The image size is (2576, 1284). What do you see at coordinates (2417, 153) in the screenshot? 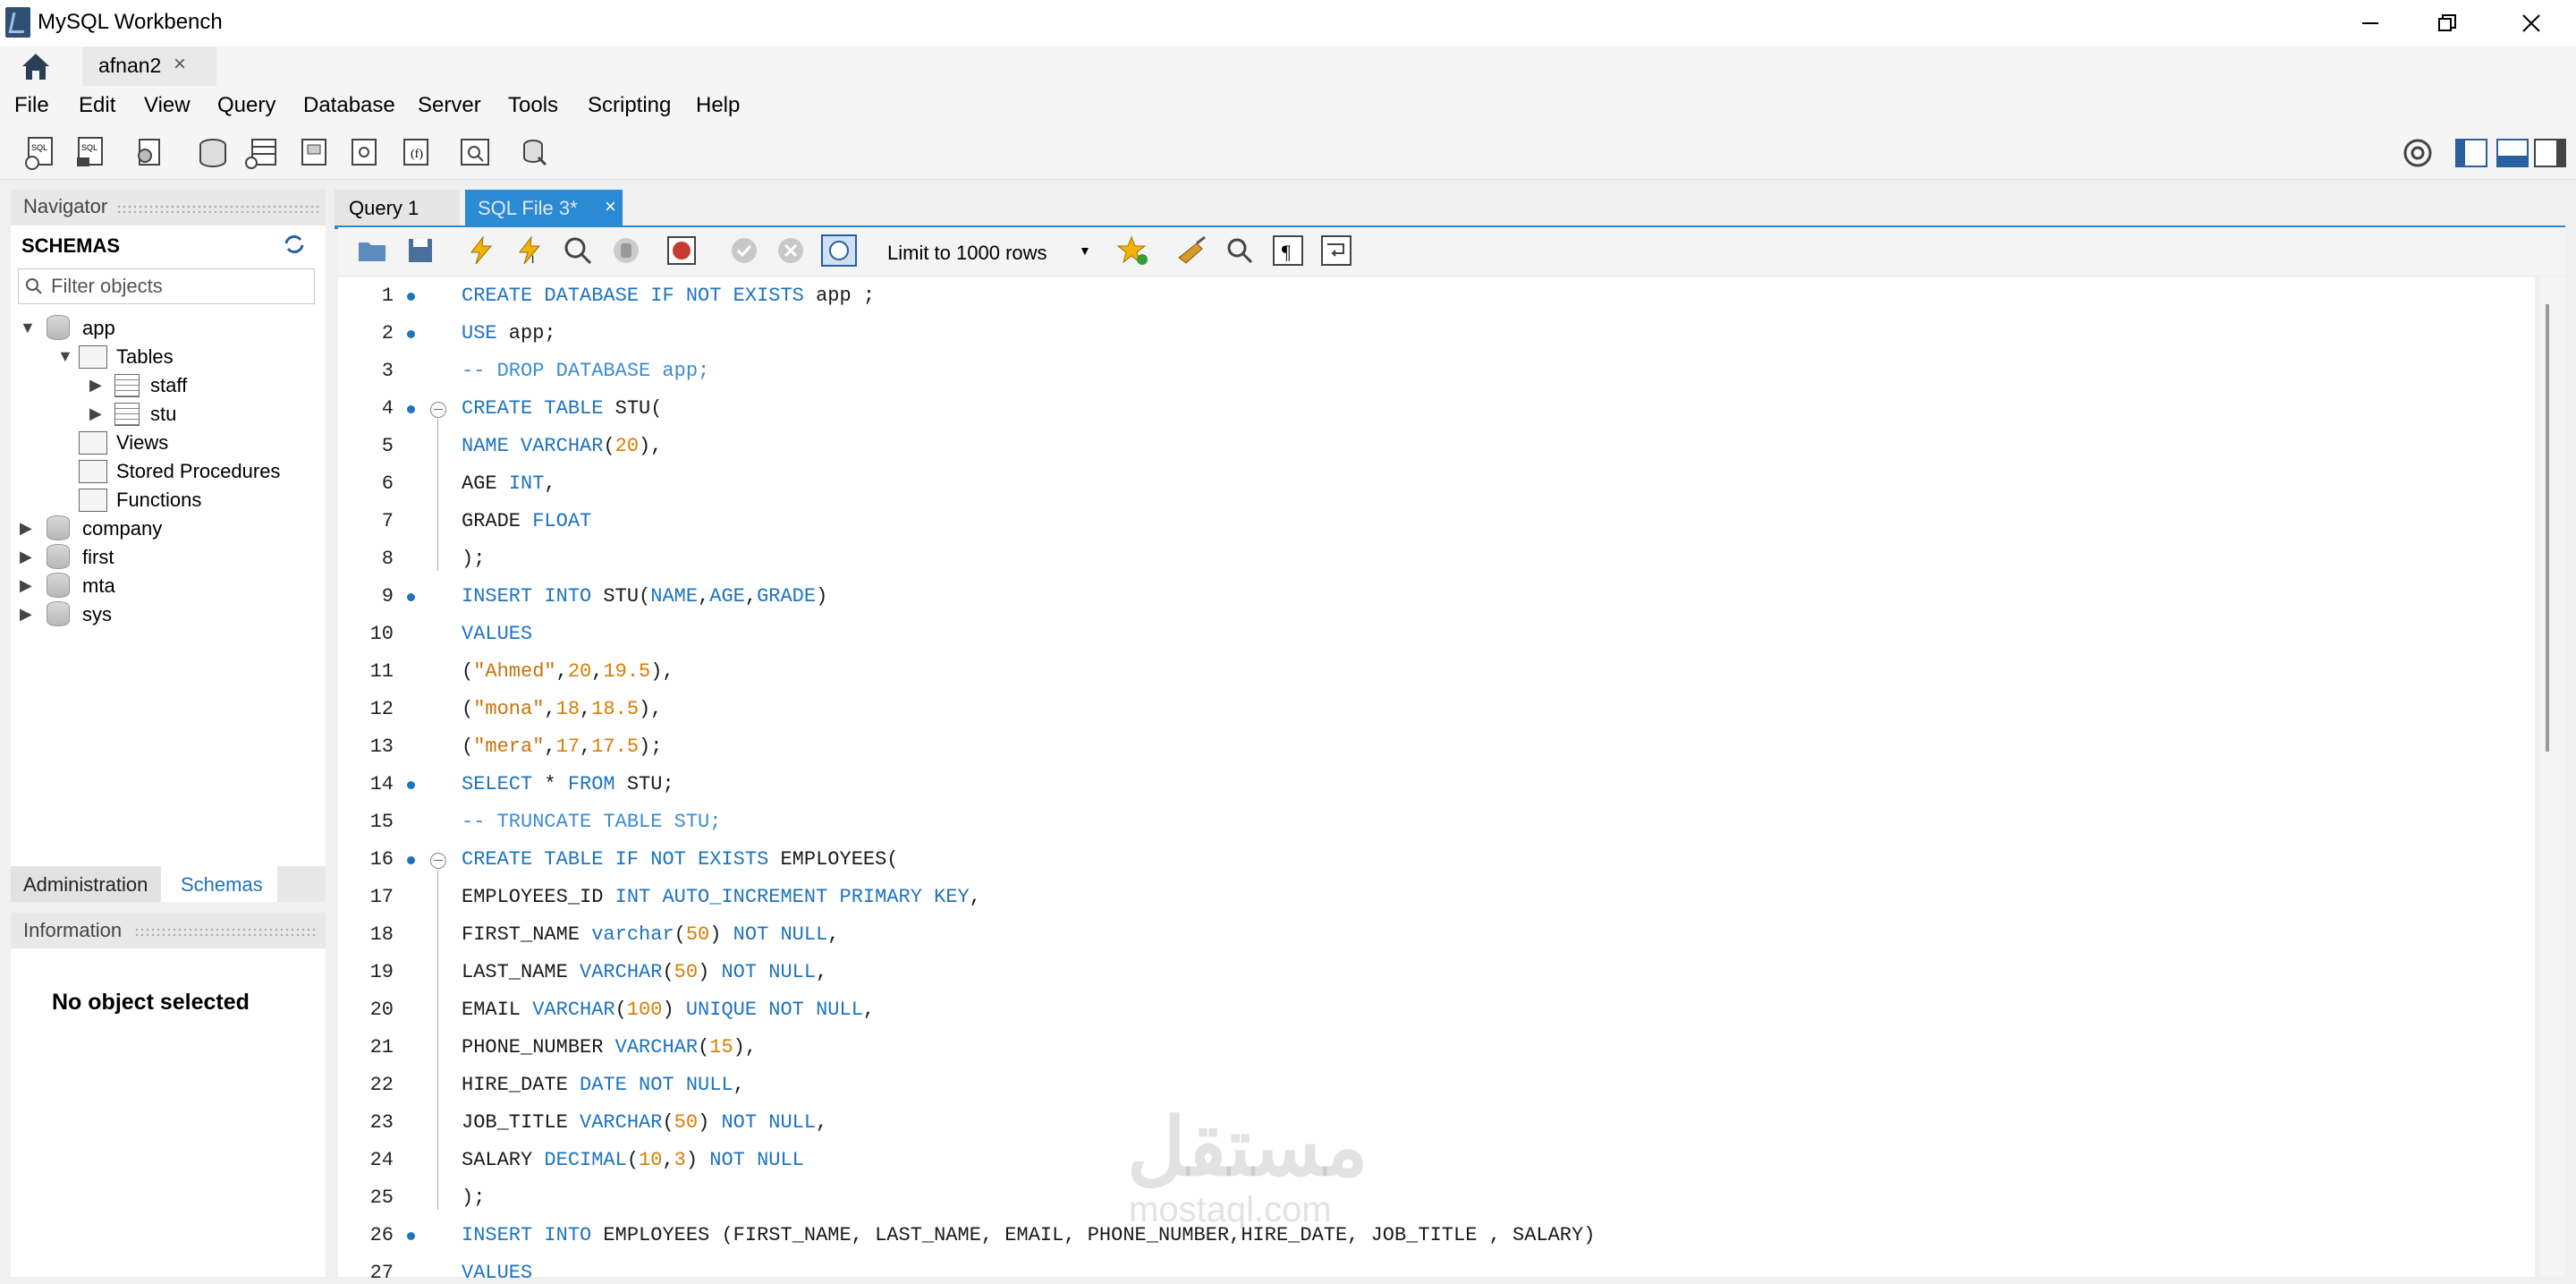
I see `preferences-gear-icon` at bounding box center [2417, 153].